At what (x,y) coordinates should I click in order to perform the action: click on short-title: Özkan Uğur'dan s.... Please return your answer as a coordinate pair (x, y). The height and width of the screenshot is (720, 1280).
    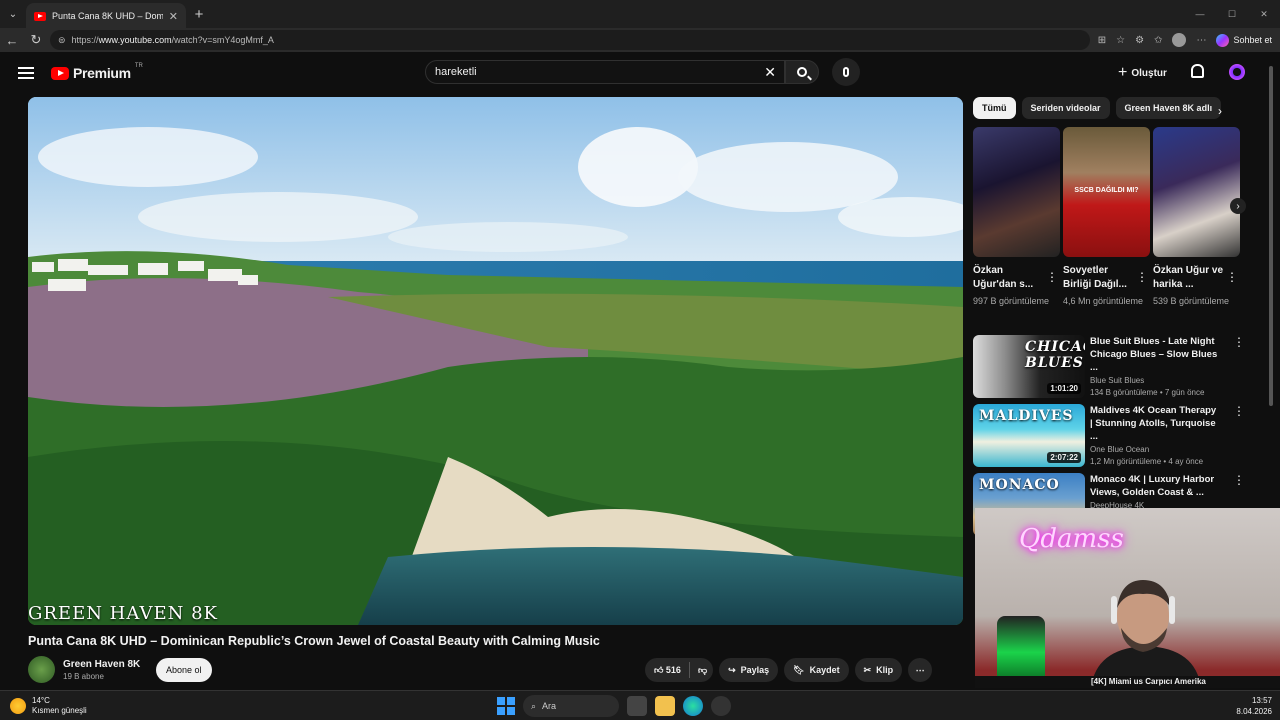
    Looking at the image, I should click on (1009, 278).